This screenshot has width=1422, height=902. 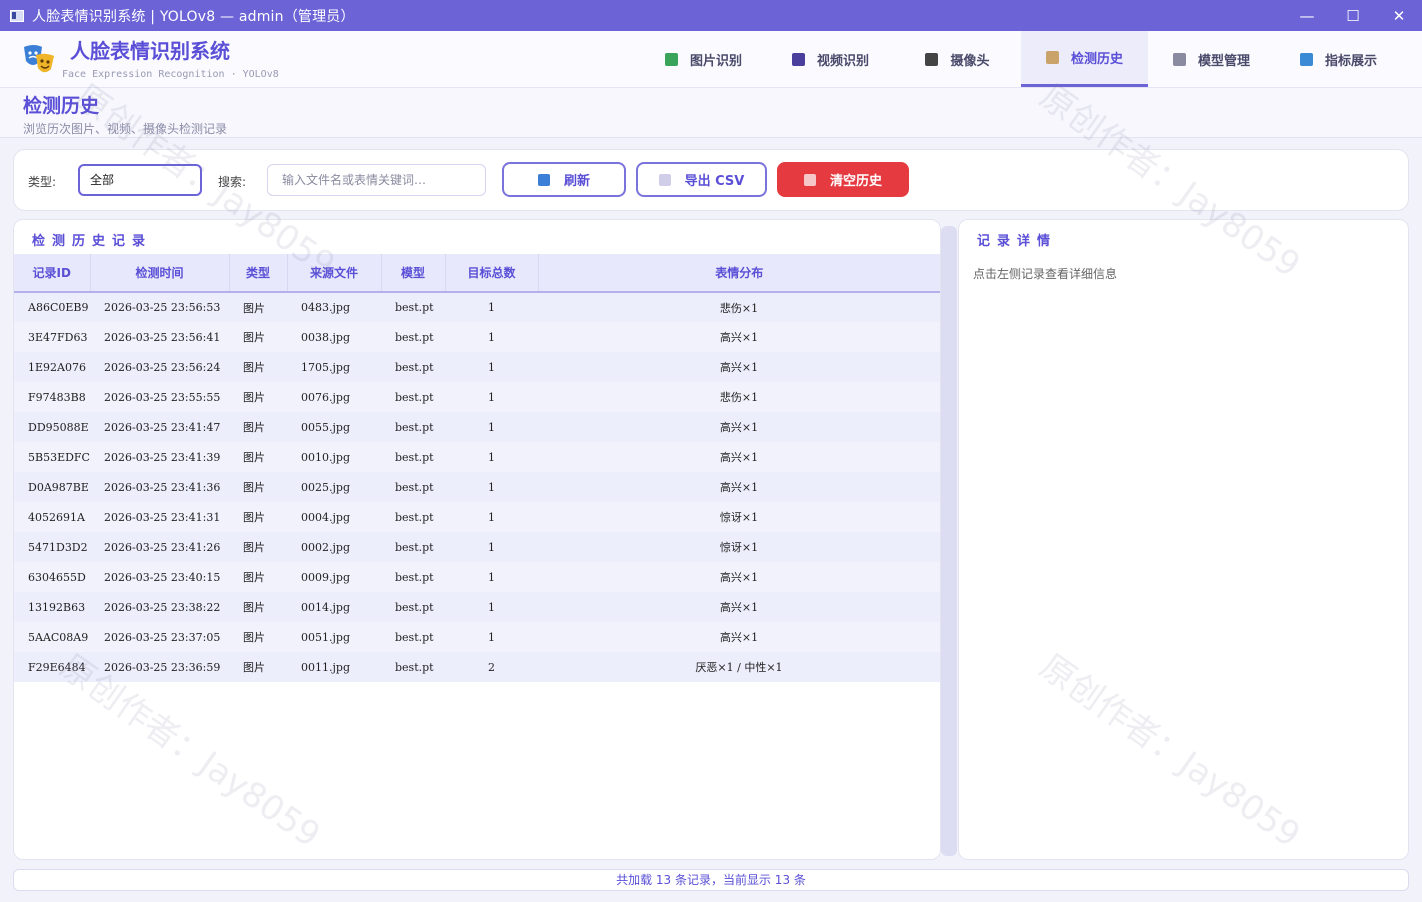 I want to click on tab-label: 视频识别, so click(x=842, y=61).